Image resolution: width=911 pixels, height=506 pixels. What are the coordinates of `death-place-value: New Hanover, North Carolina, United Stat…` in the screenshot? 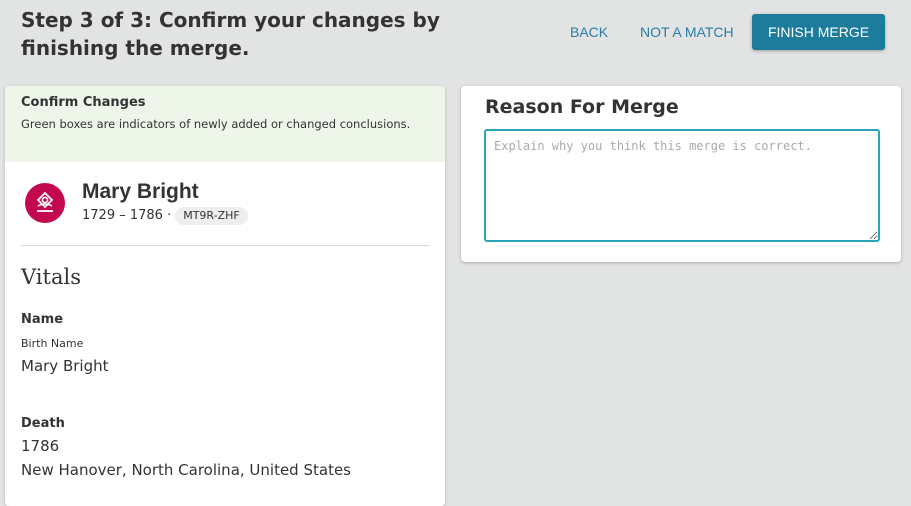 It's located at (186, 470).